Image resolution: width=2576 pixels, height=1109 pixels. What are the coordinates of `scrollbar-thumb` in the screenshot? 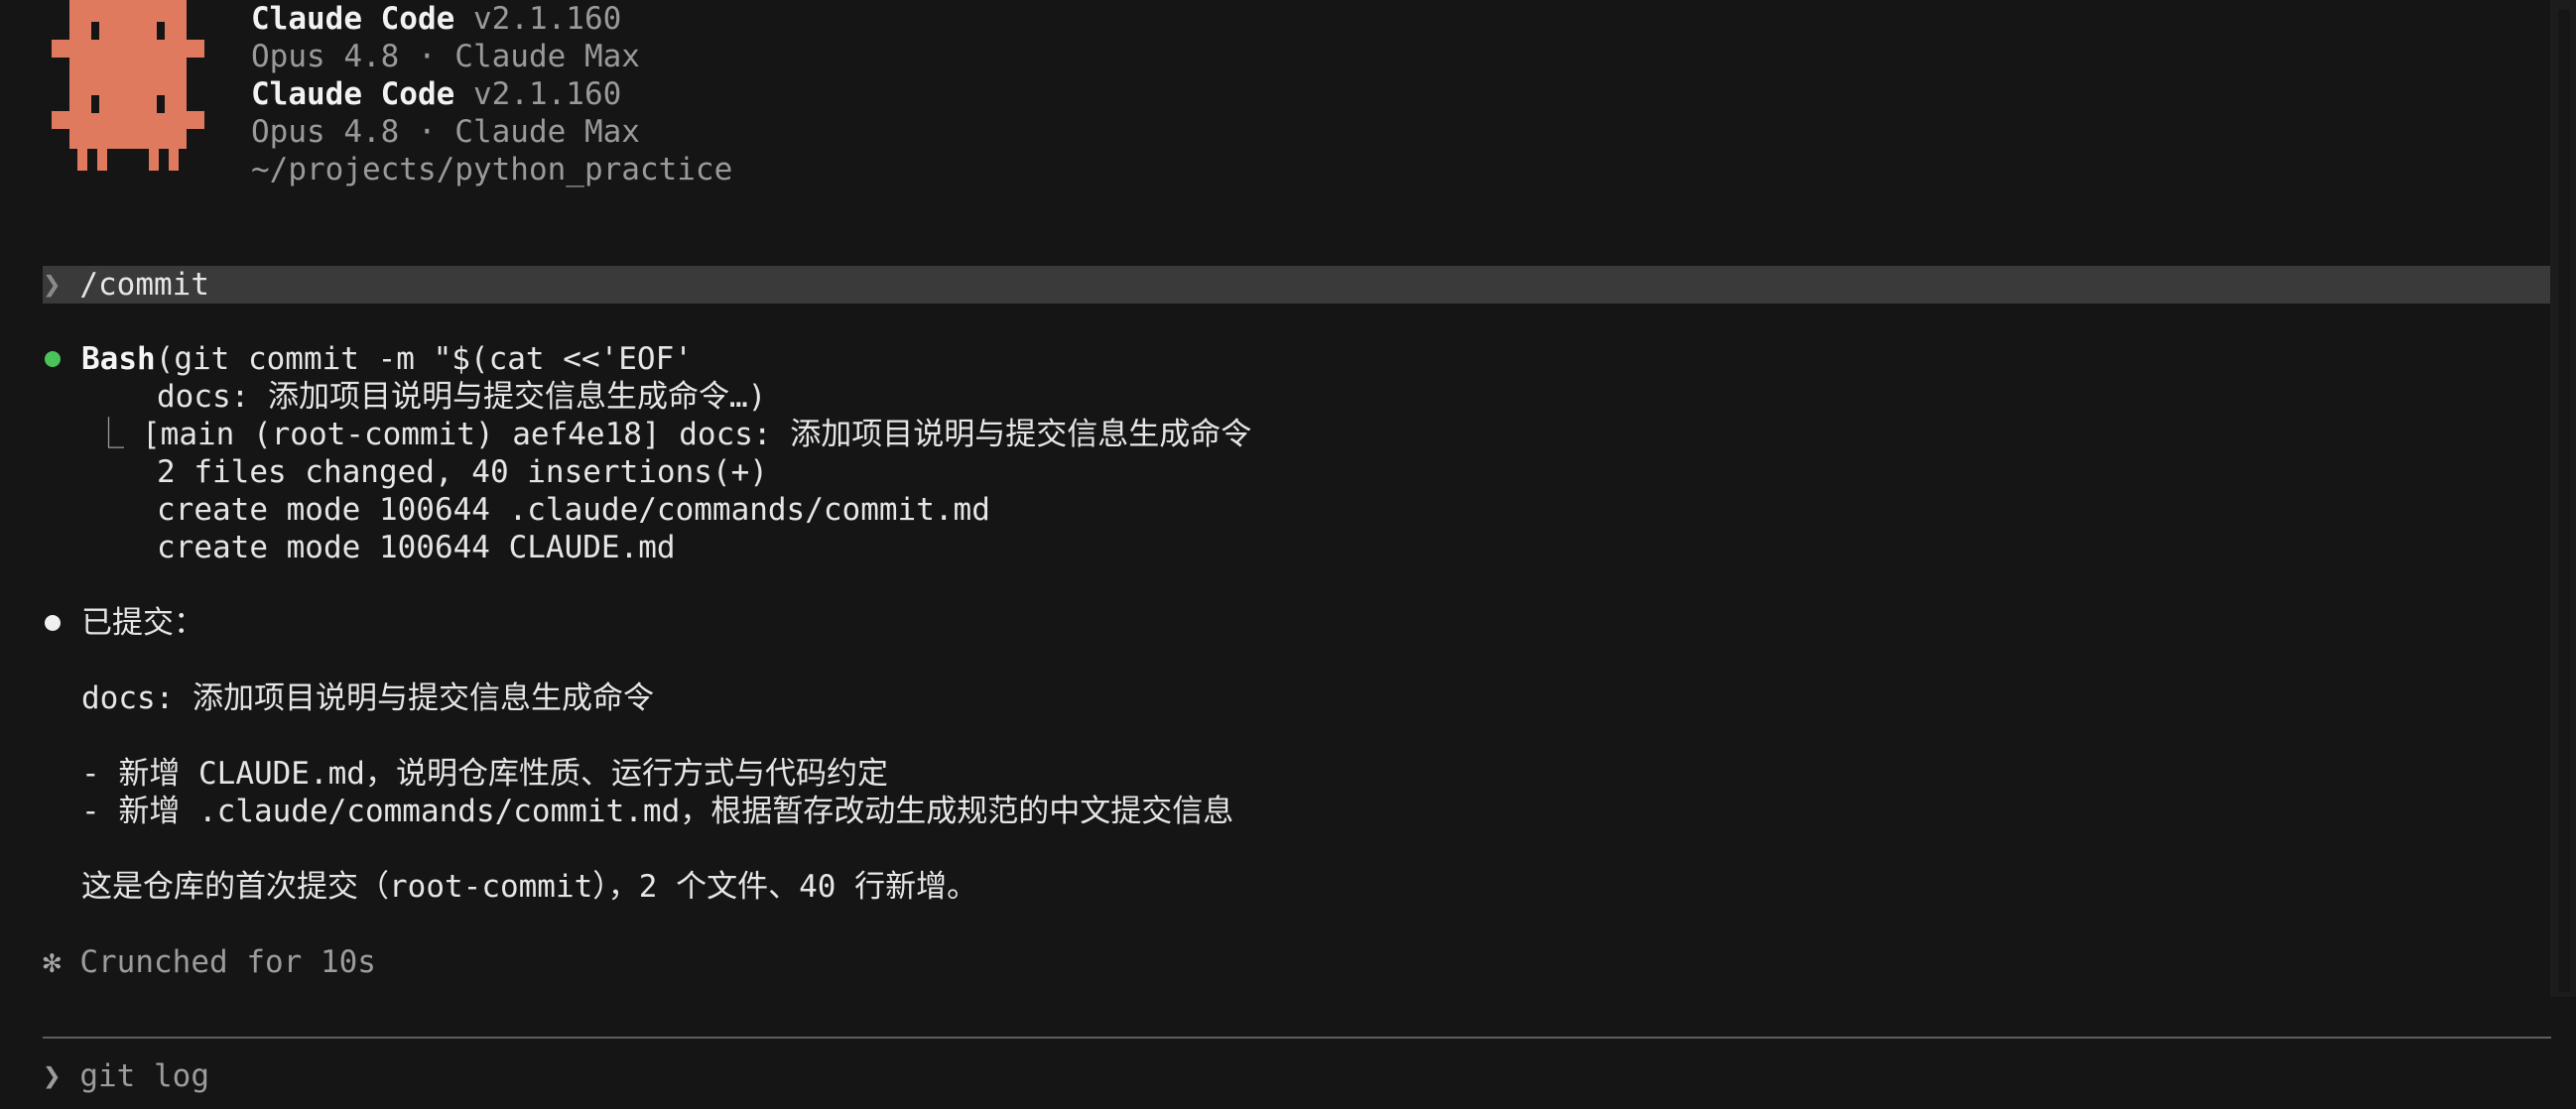 It's located at (2564, 501).